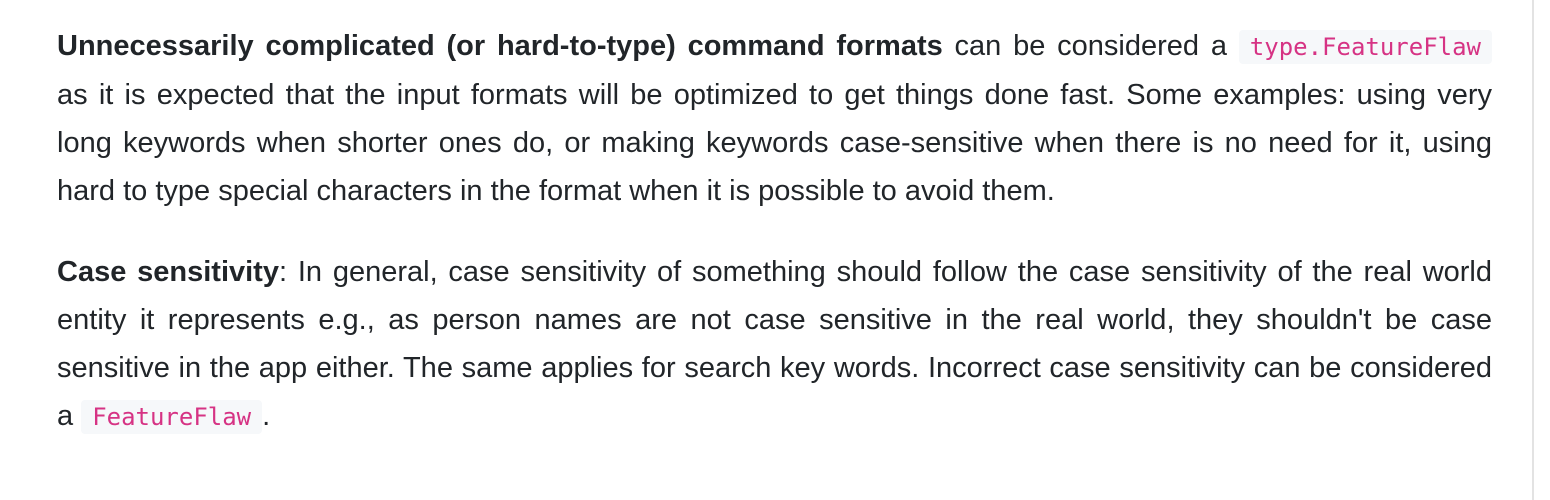 This screenshot has width=1550, height=500. Describe the element at coordinates (1090, 46) in the screenshot. I see `paragraph-text: can be considered a` at that location.